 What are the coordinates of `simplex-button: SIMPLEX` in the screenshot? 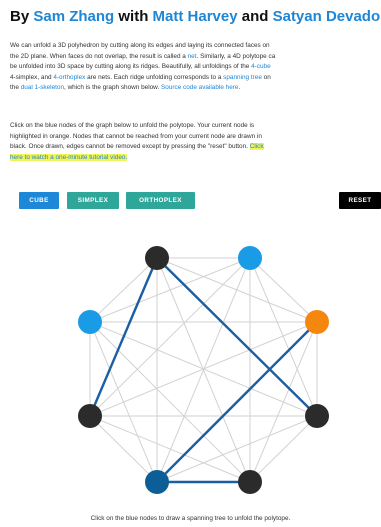 It's located at (93, 200).